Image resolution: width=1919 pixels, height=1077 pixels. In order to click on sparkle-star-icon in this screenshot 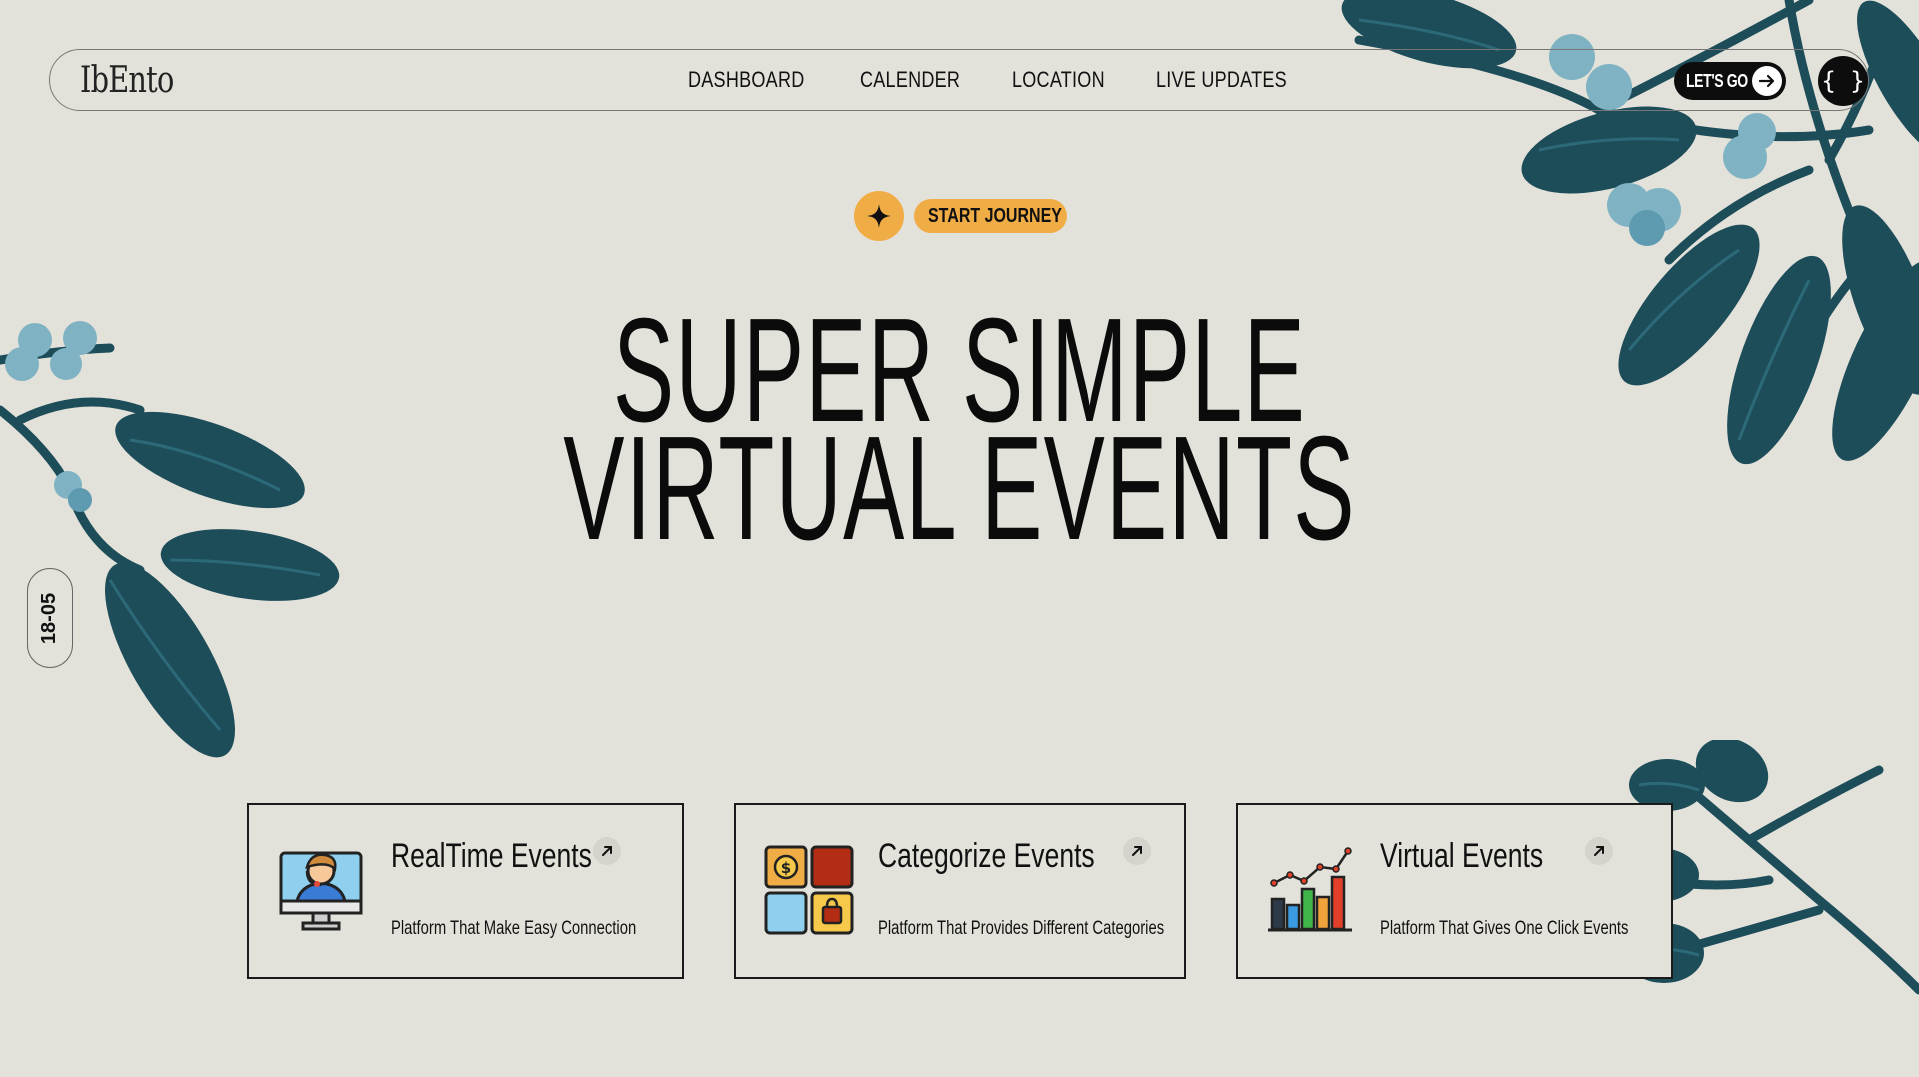, I will do `click(879, 216)`.